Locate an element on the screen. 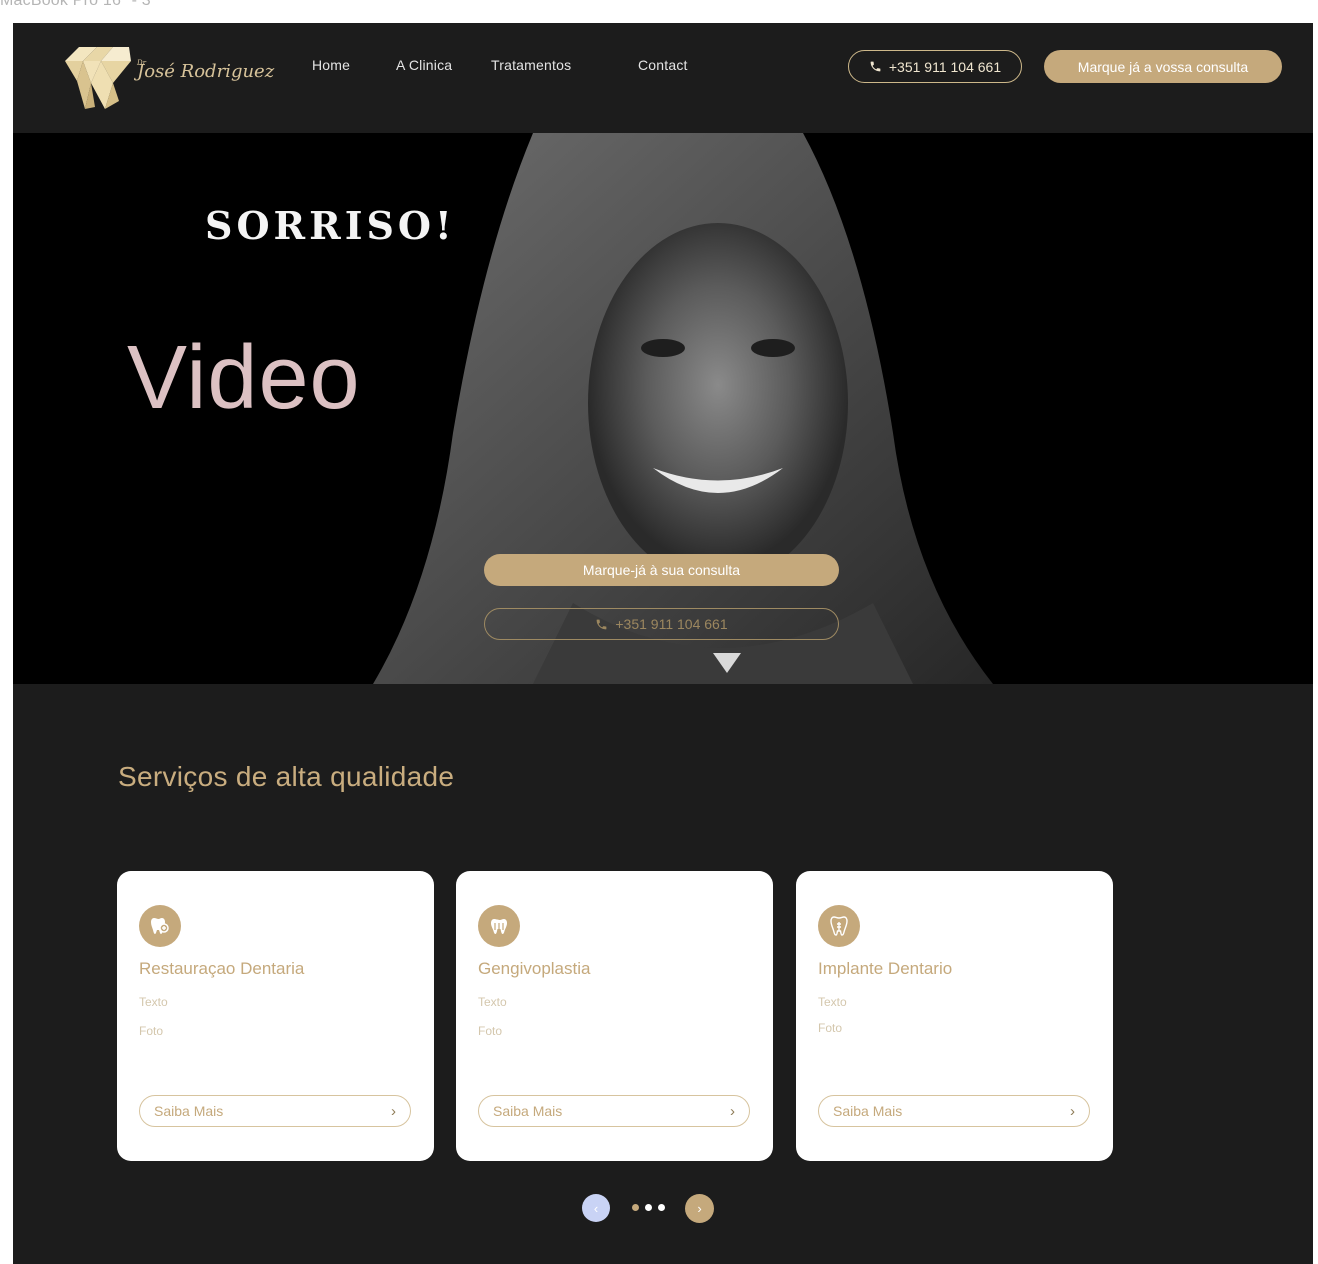  tooth-gum-icon is located at coordinates (499, 926).